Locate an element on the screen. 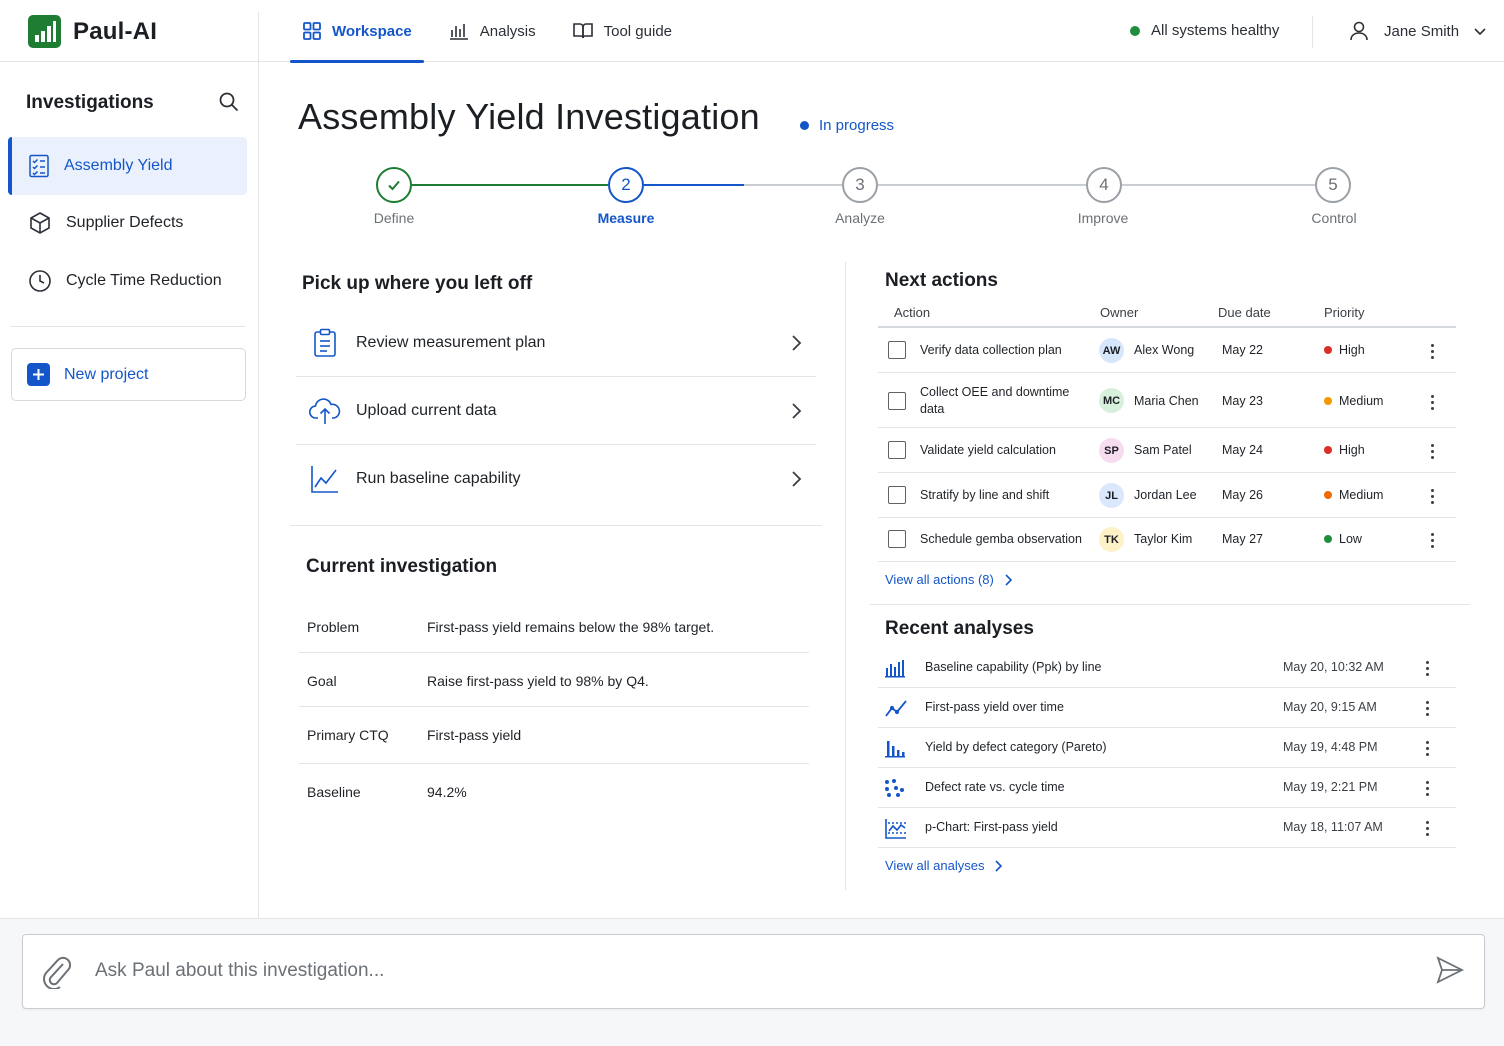 This screenshot has width=1504, height=1046. stepper-line-current is located at coordinates (694, 185).